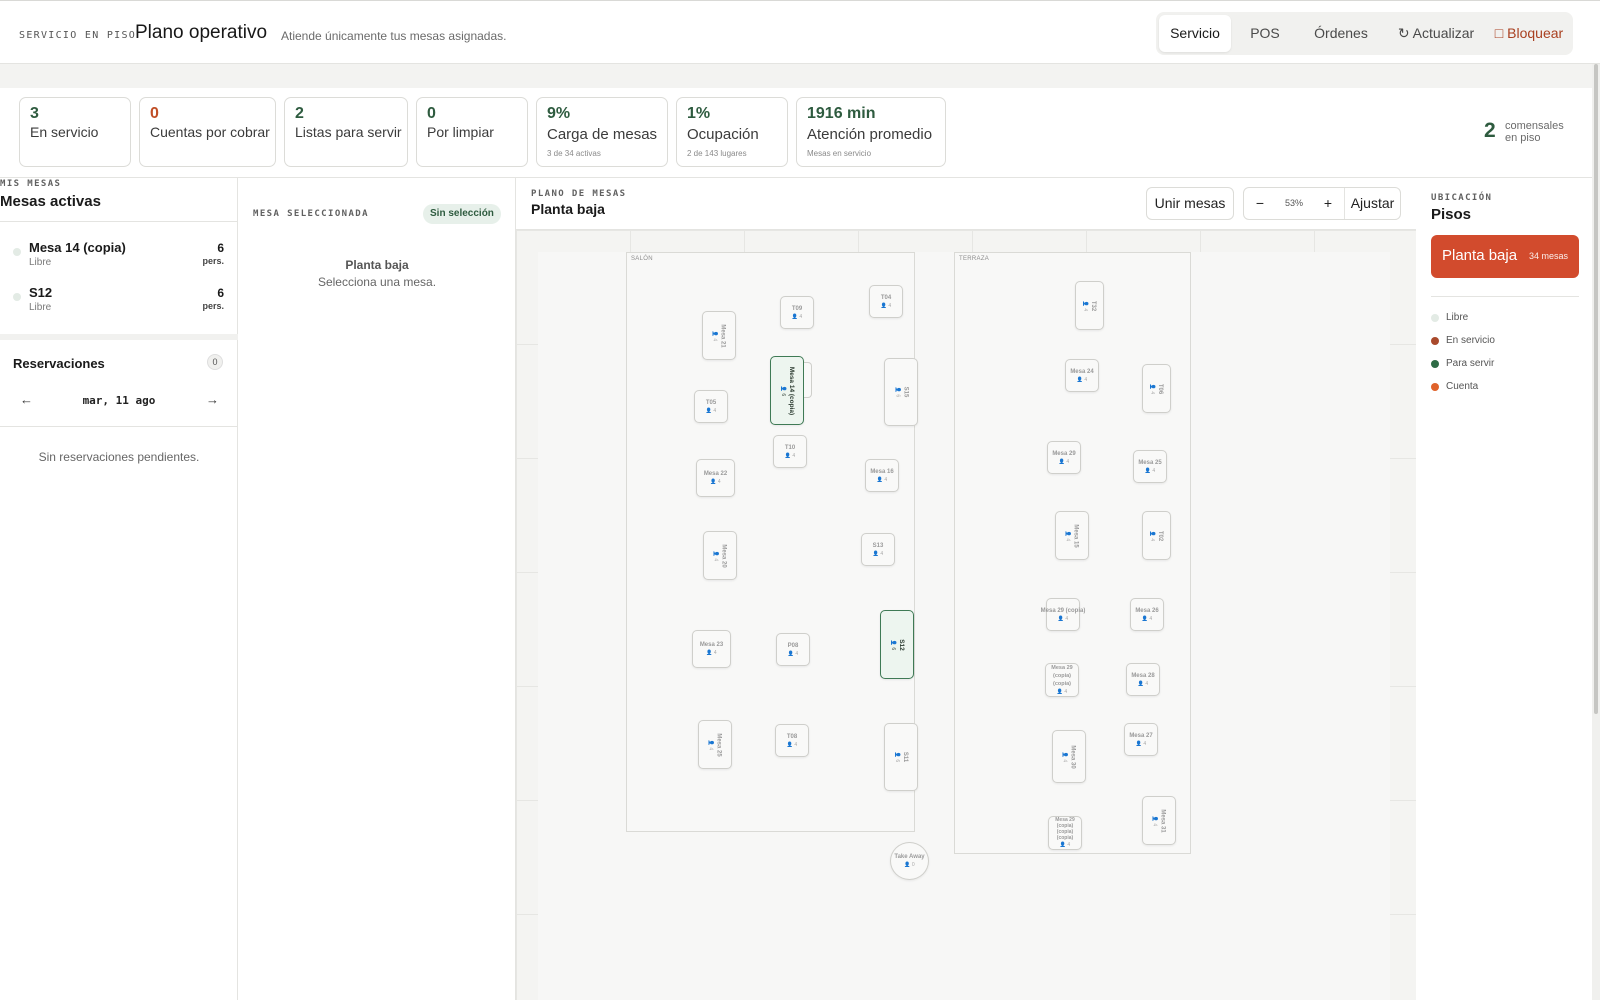  Describe the element at coordinates (792, 740) in the screenshot. I see `table-t08: T08 👤 4` at that location.